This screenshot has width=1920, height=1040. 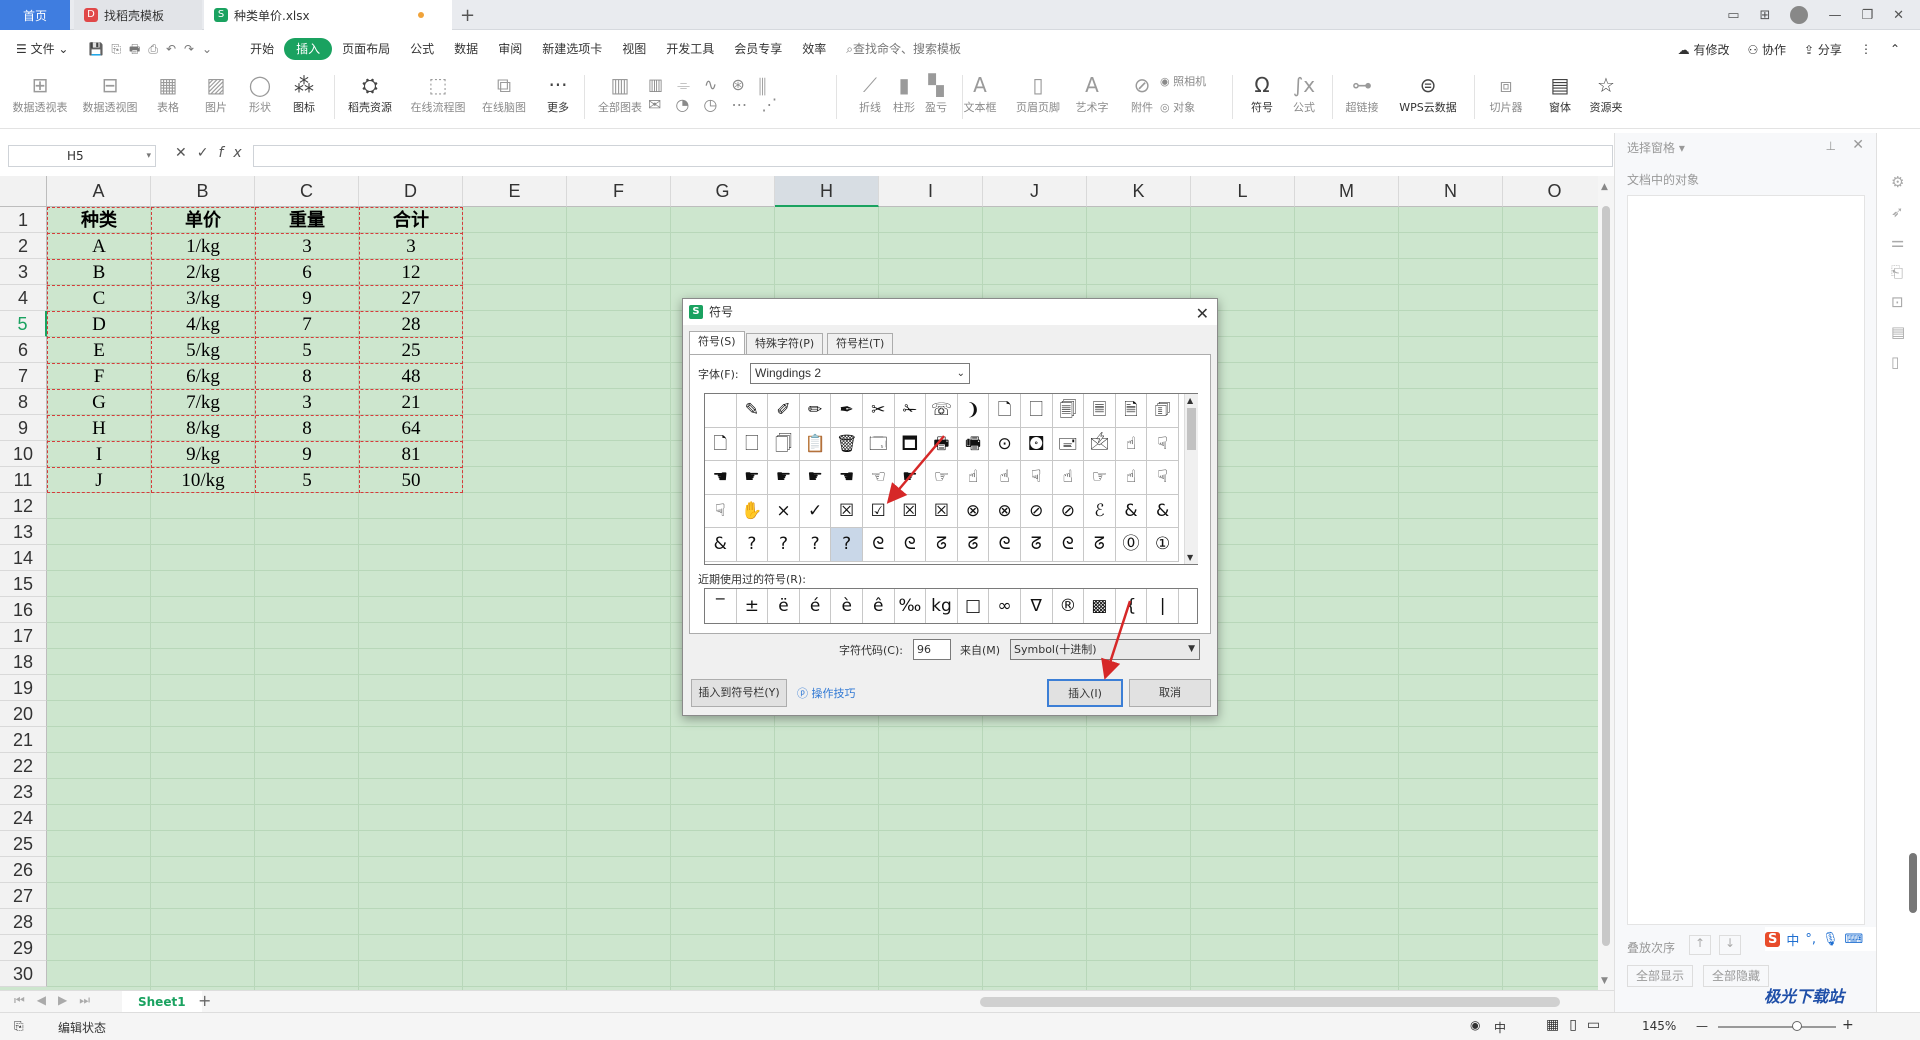 What do you see at coordinates (1009, 557) in the screenshot?
I see `annotation-arrows` at bounding box center [1009, 557].